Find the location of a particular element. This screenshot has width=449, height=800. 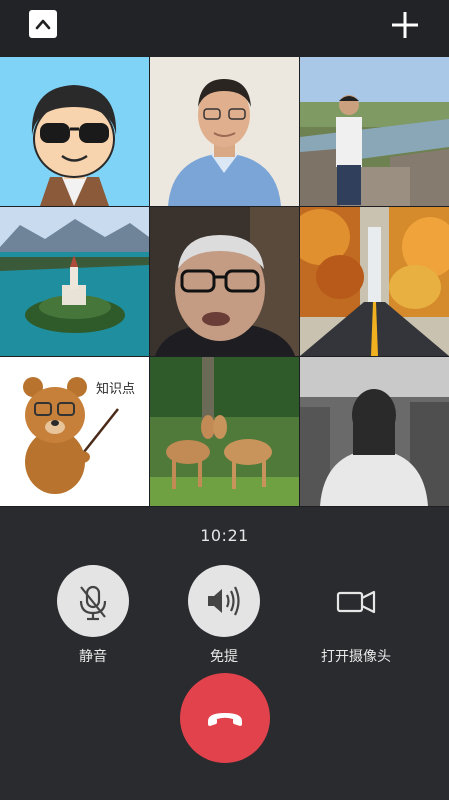

chevron-up-icon is located at coordinates (43, 24).